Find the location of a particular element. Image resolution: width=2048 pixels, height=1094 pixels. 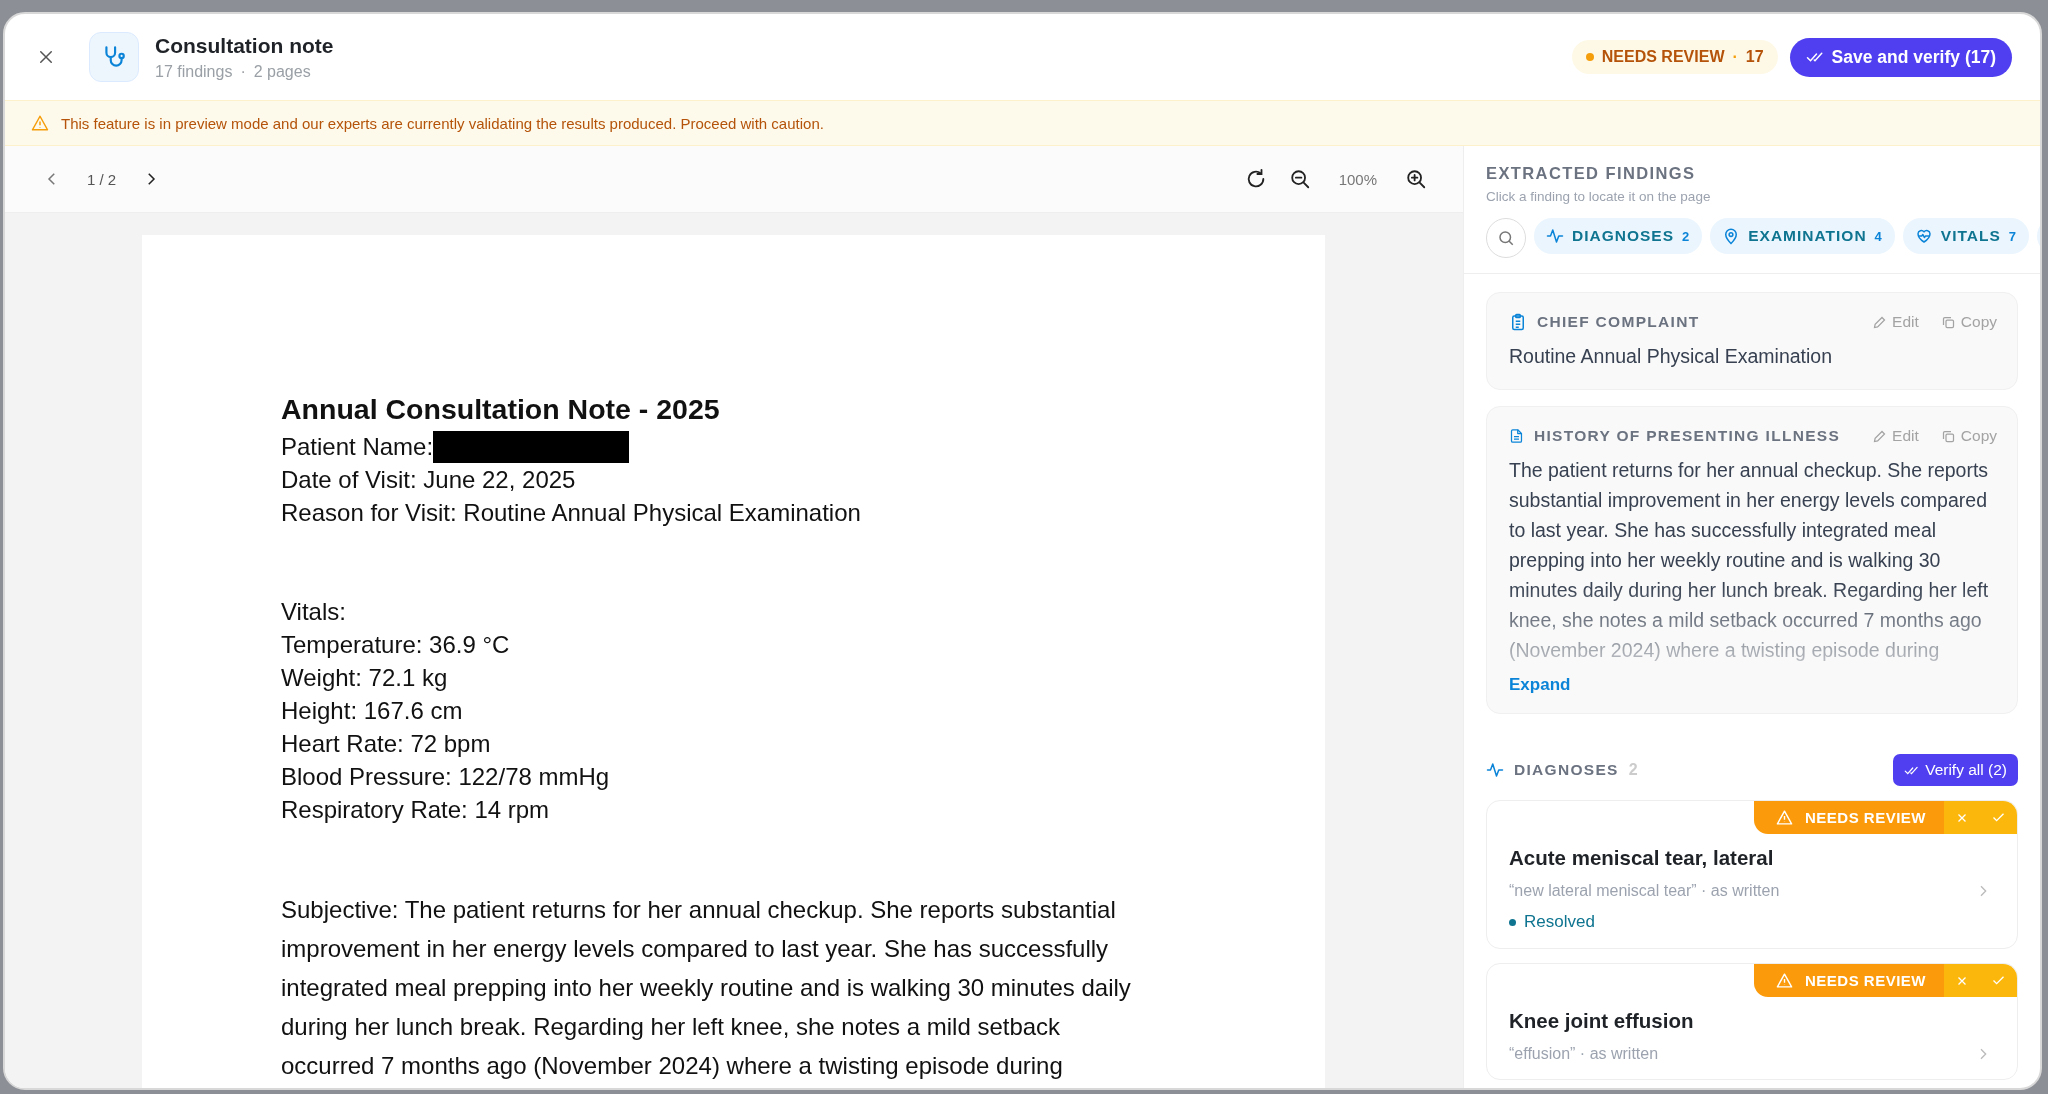

source-quote: “effusion” · as written is located at coordinates (1584, 1054).